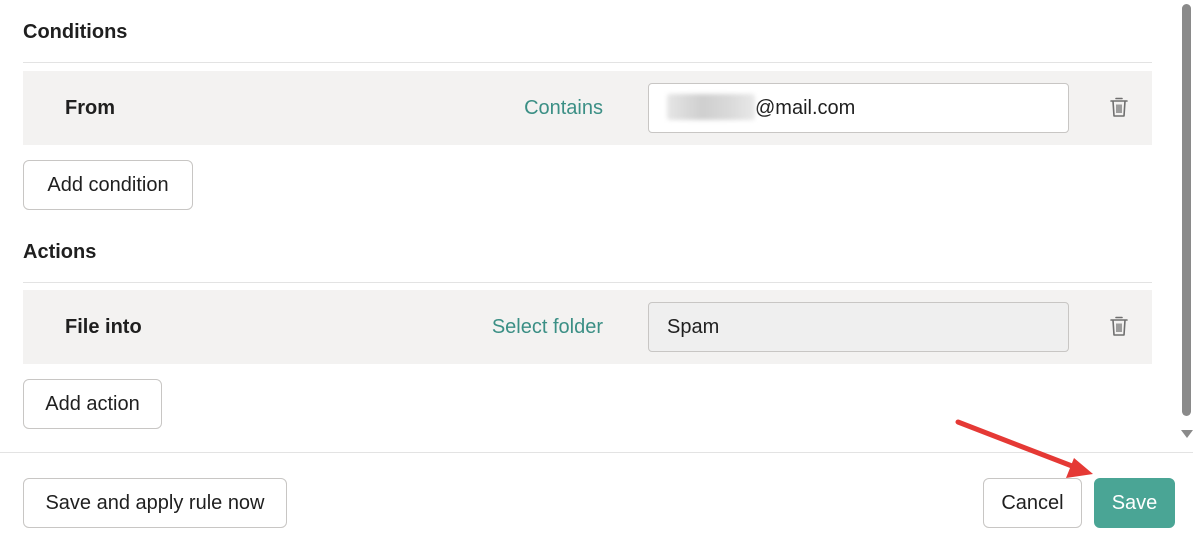 This screenshot has height=547, width=1193. Describe the element at coordinates (75, 32) in the screenshot. I see `conditions-heading: Conditions` at that location.